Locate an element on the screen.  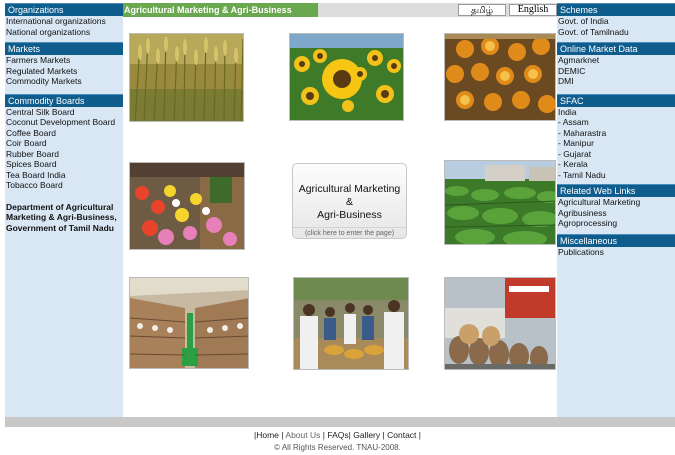
link-sfac-india: India is located at coordinates (616, 112).